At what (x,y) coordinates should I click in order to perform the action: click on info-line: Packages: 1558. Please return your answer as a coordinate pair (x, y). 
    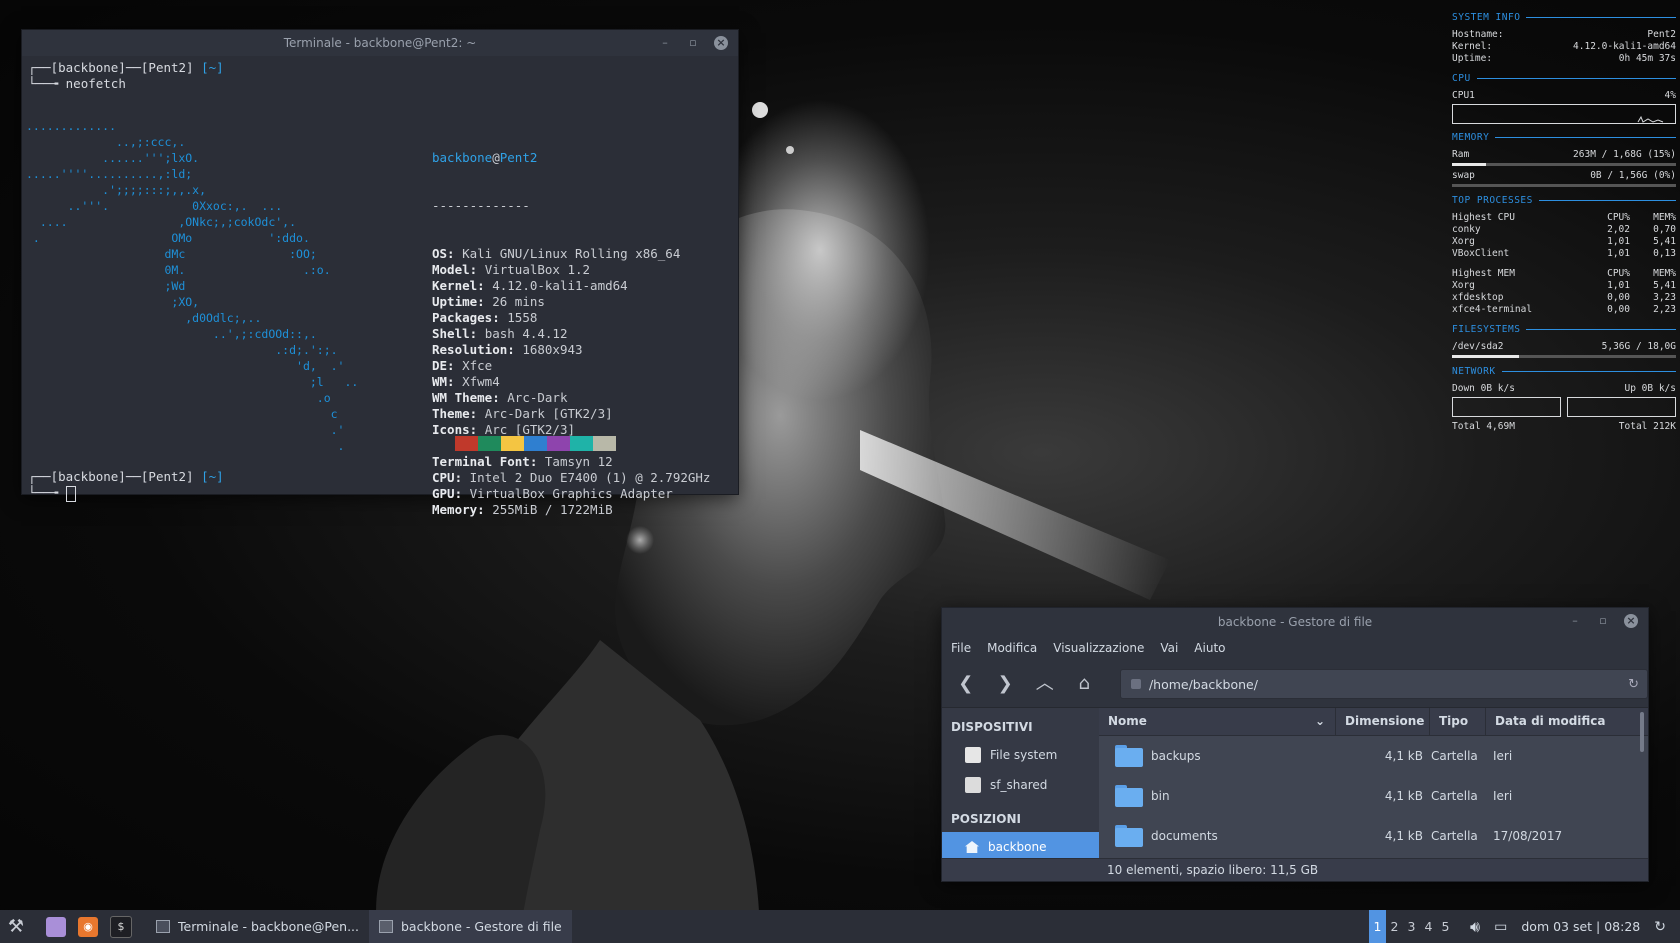
    Looking at the image, I should click on (571, 318).